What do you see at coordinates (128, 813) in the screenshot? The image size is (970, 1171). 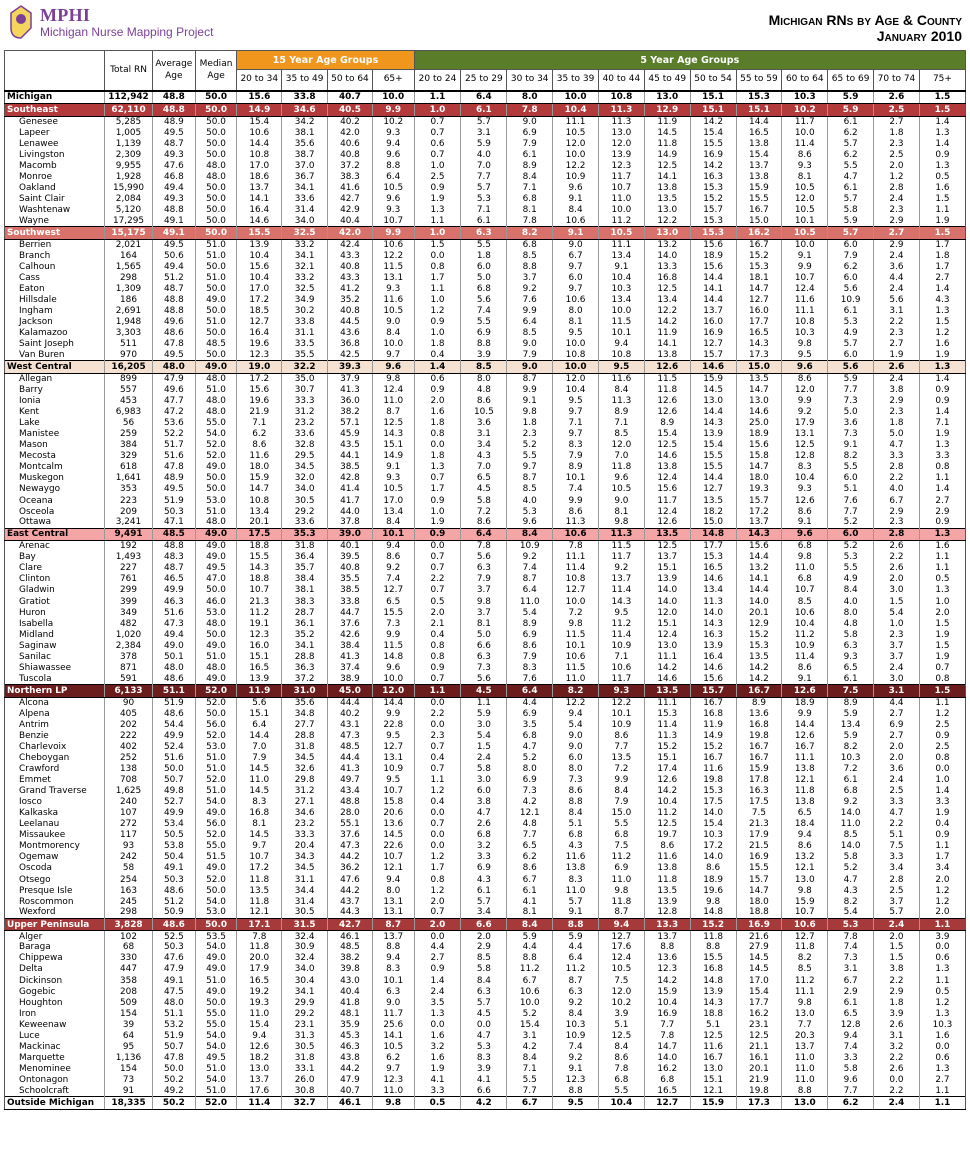 I see `table-cell: 107` at bounding box center [128, 813].